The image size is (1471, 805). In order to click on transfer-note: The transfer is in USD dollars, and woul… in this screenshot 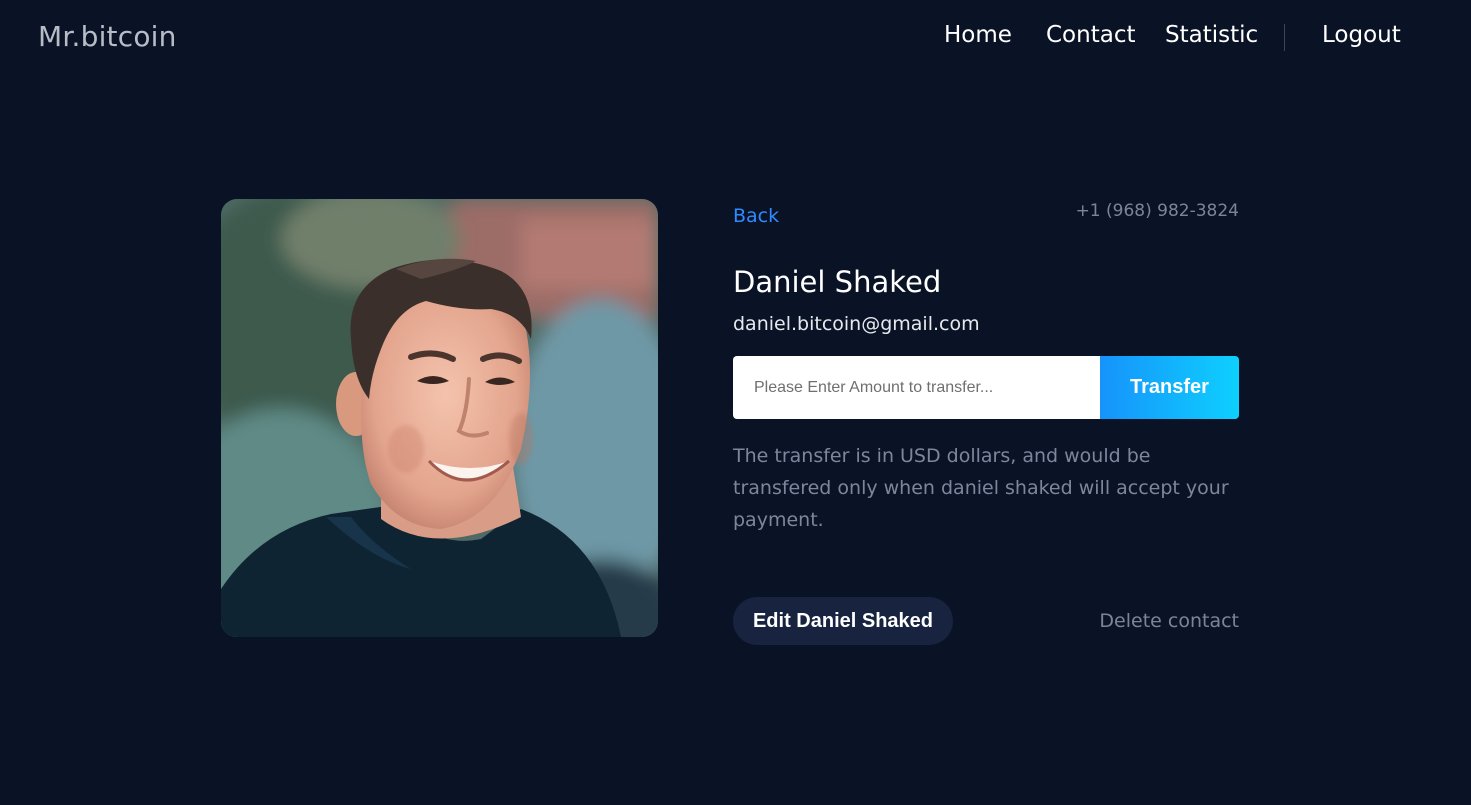, I will do `click(981, 488)`.